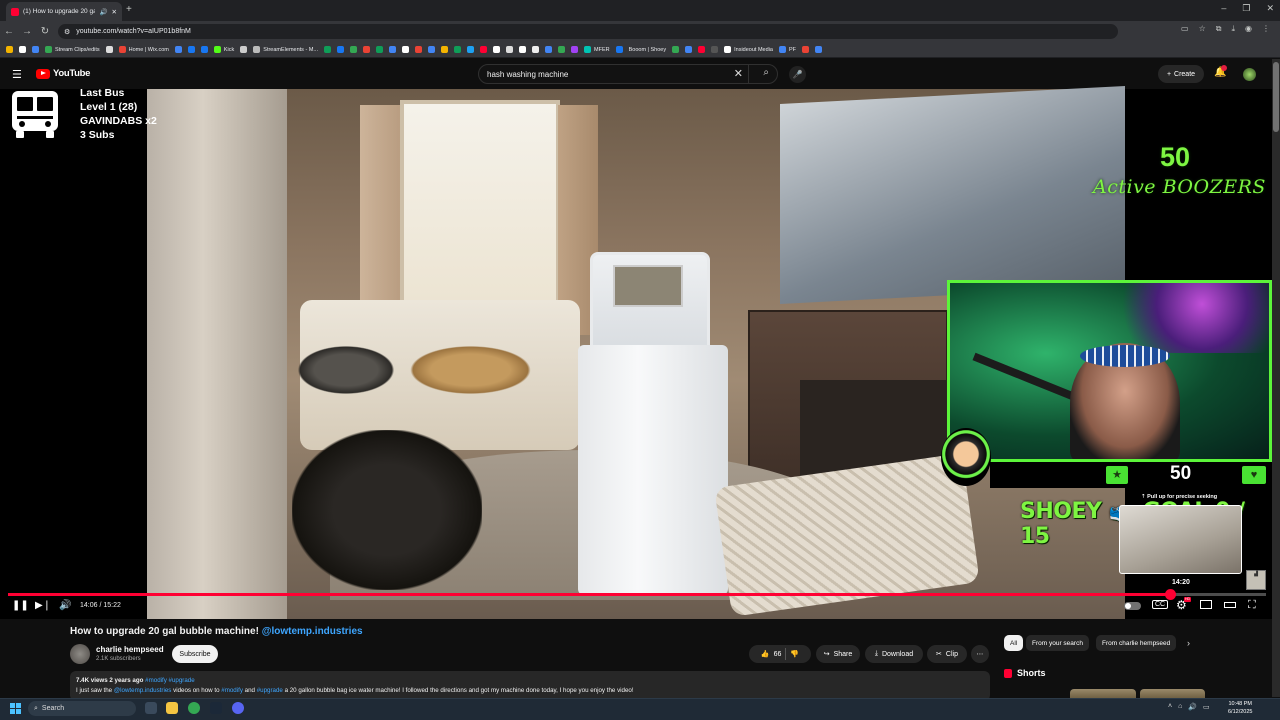  What do you see at coordinates (1160, 604) in the screenshot?
I see `subtitles-button: CC` at bounding box center [1160, 604].